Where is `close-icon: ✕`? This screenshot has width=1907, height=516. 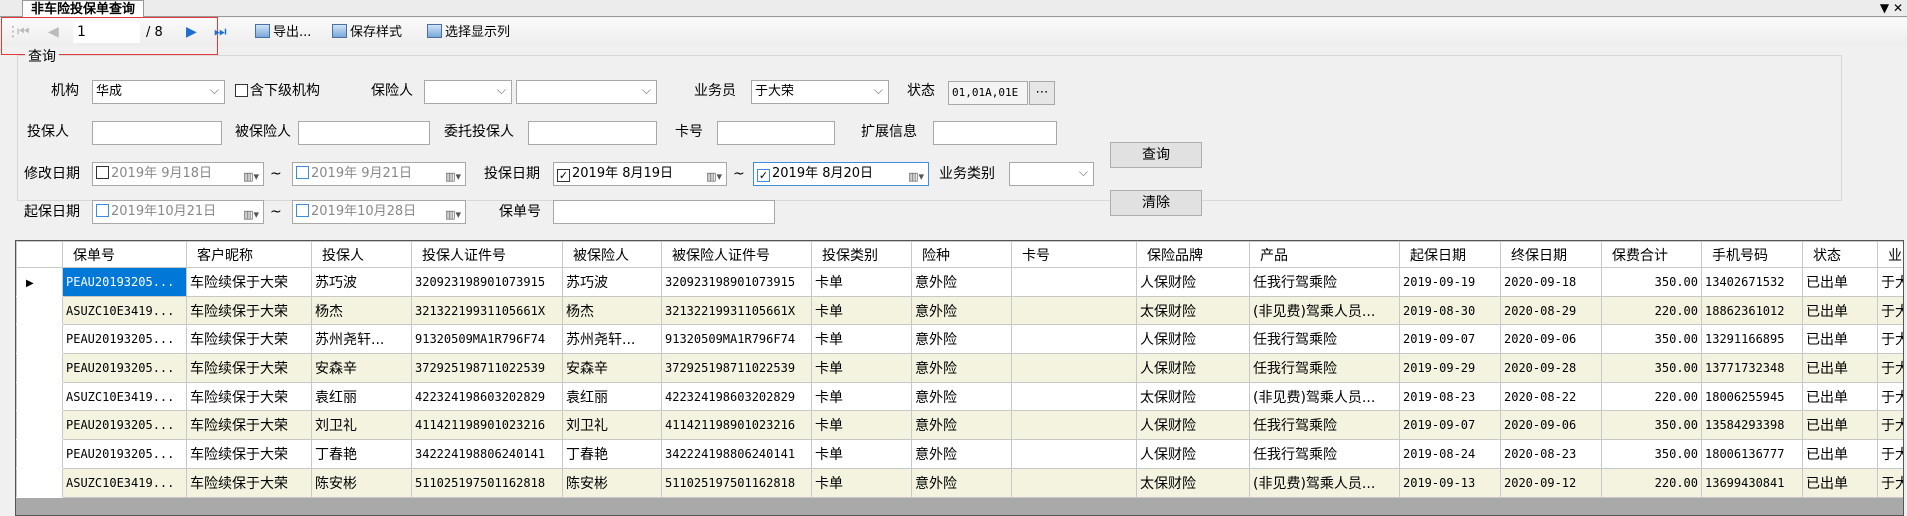 close-icon: ✕ is located at coordinates (1898, 8).